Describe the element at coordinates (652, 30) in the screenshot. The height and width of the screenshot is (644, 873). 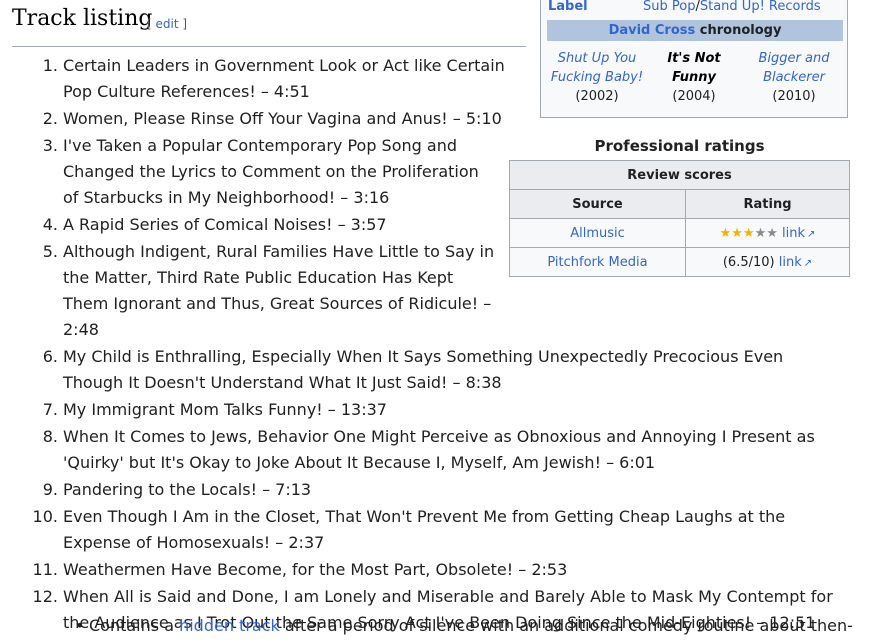
I see `chronology-artist-link: David Cross` at that location.